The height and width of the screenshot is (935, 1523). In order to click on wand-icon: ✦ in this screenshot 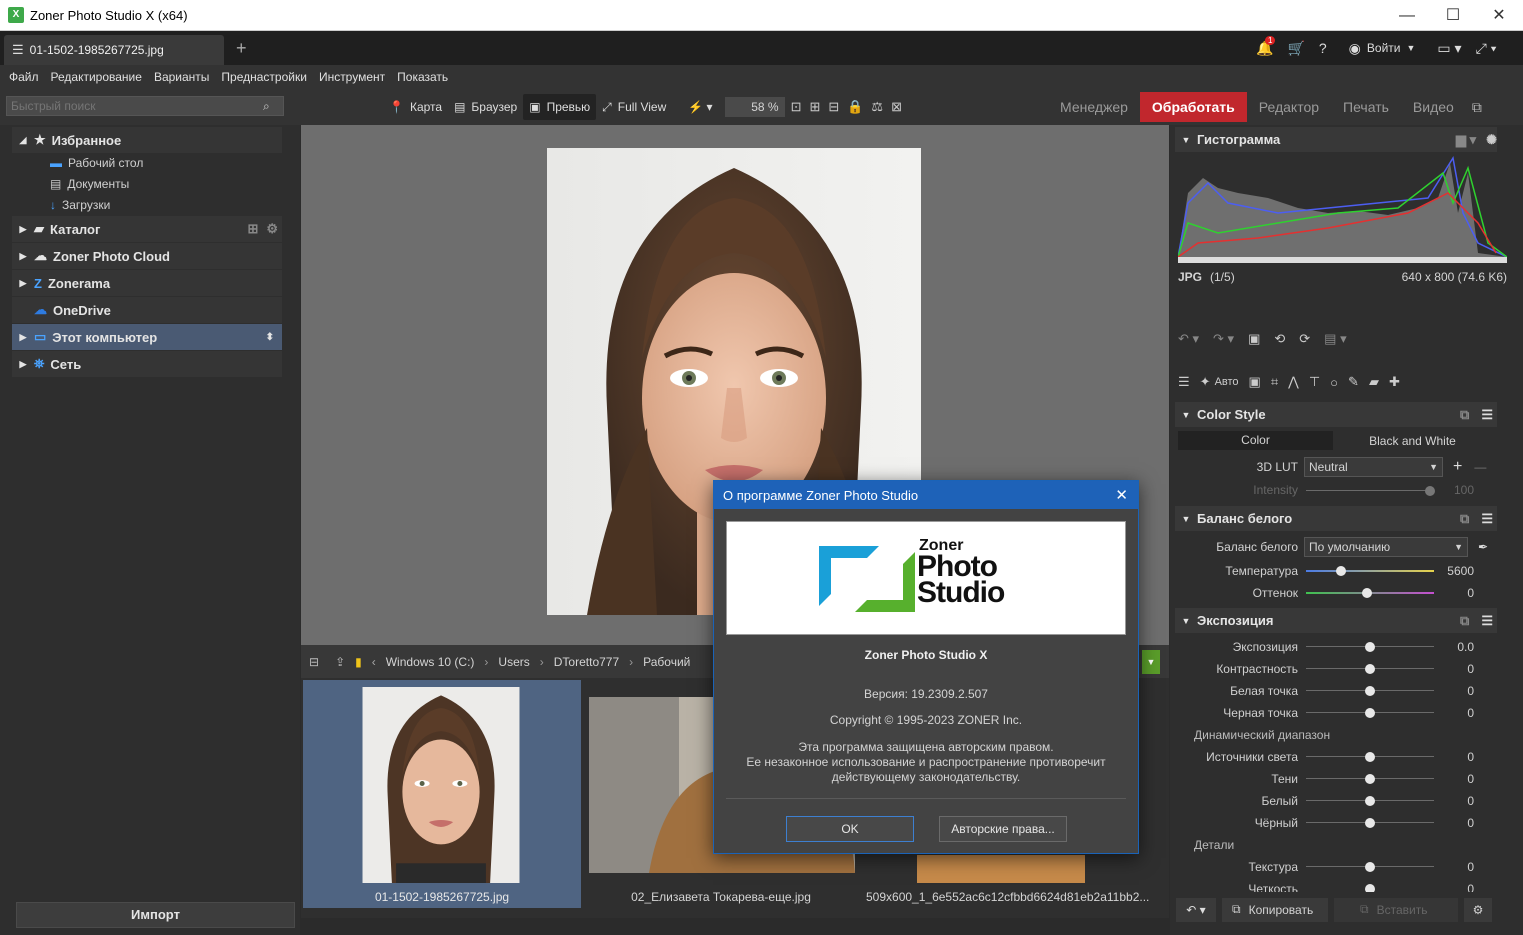, I will do `click(1205, 382)`.